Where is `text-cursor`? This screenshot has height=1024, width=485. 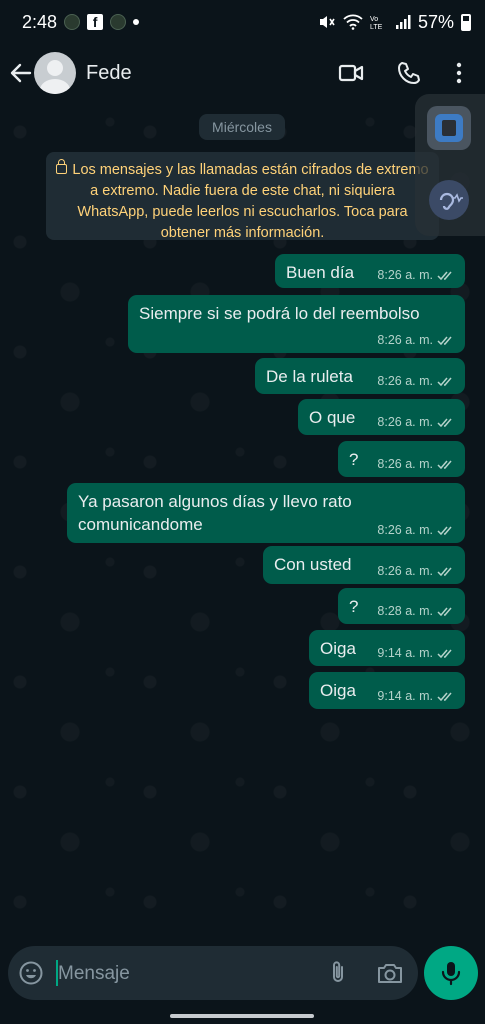 text-cursor is located at coordinates (57, 973).